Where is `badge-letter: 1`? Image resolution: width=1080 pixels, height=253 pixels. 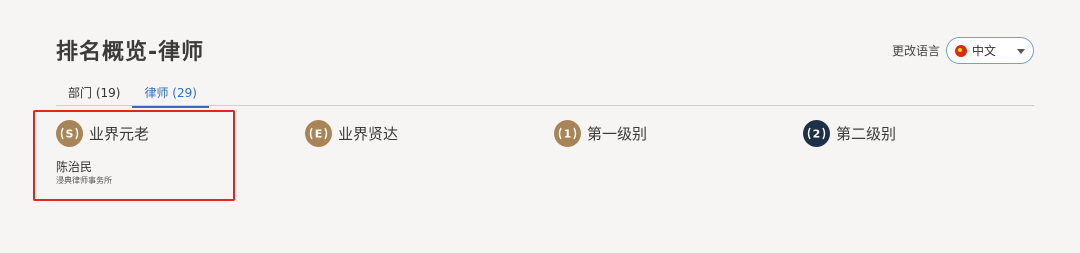
badge-letter: 1 is located at coordinates (568, 134).